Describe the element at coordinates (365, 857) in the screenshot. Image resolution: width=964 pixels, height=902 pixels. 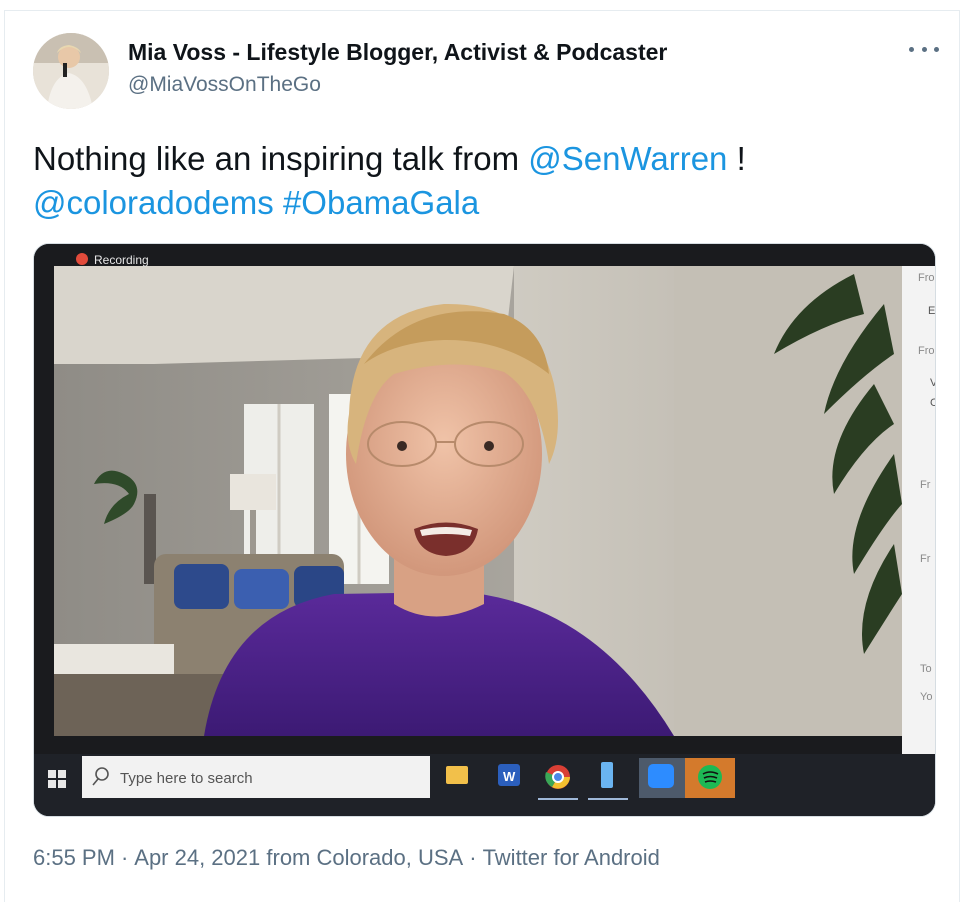
I see `tweet-location: from Colorado, USA` at that location.